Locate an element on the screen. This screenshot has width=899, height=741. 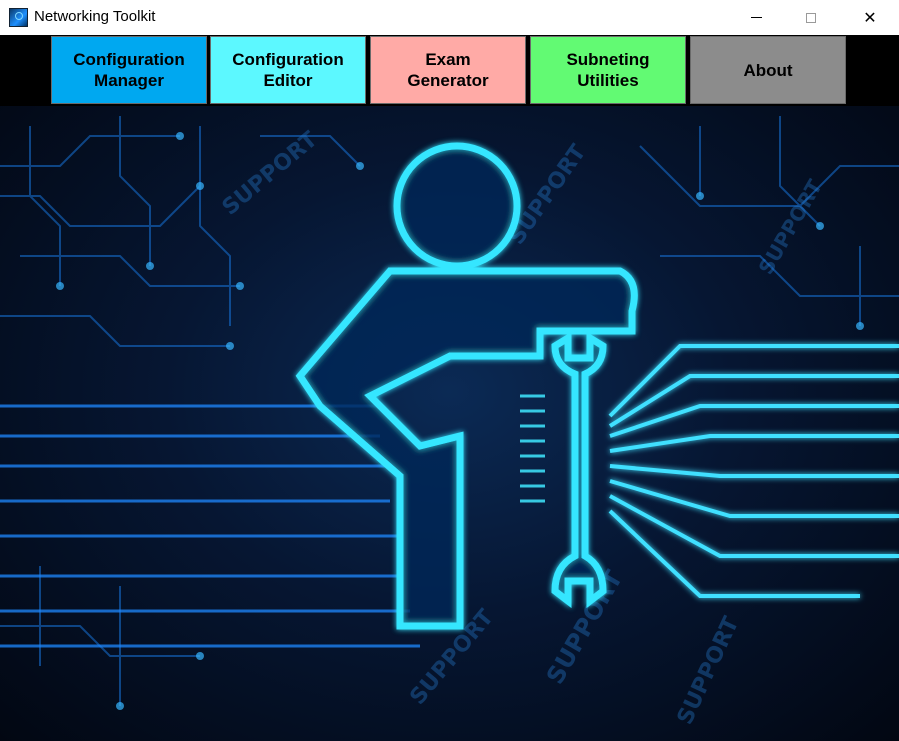
person-head is located at coordinates (457, 206).